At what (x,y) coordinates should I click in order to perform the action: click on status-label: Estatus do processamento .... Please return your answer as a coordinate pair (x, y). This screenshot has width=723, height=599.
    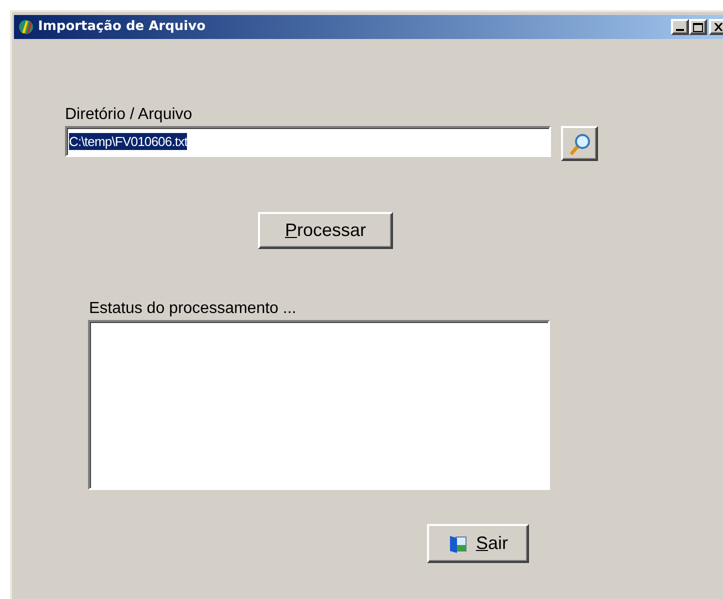
    Looking at the image, I should click on (193, 309).